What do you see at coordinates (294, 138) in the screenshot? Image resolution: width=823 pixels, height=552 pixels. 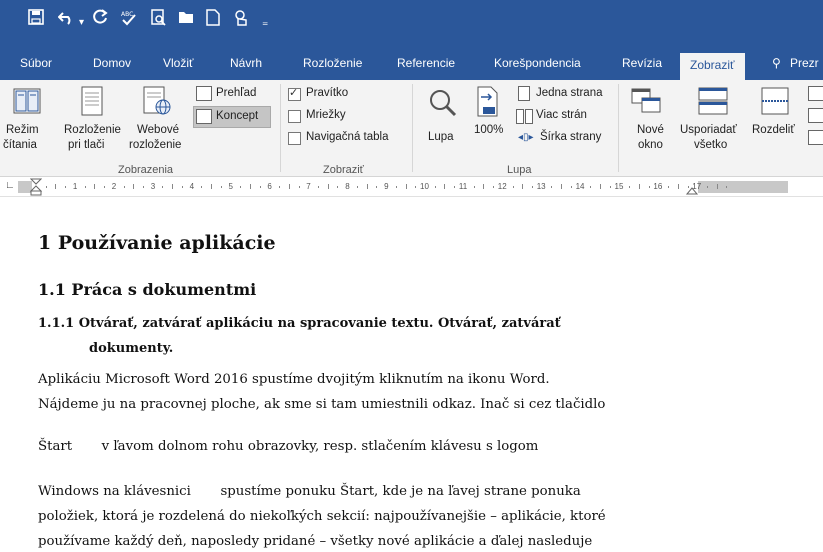 I see `nav-pane-checkbox` at bounding box center [294, 138].